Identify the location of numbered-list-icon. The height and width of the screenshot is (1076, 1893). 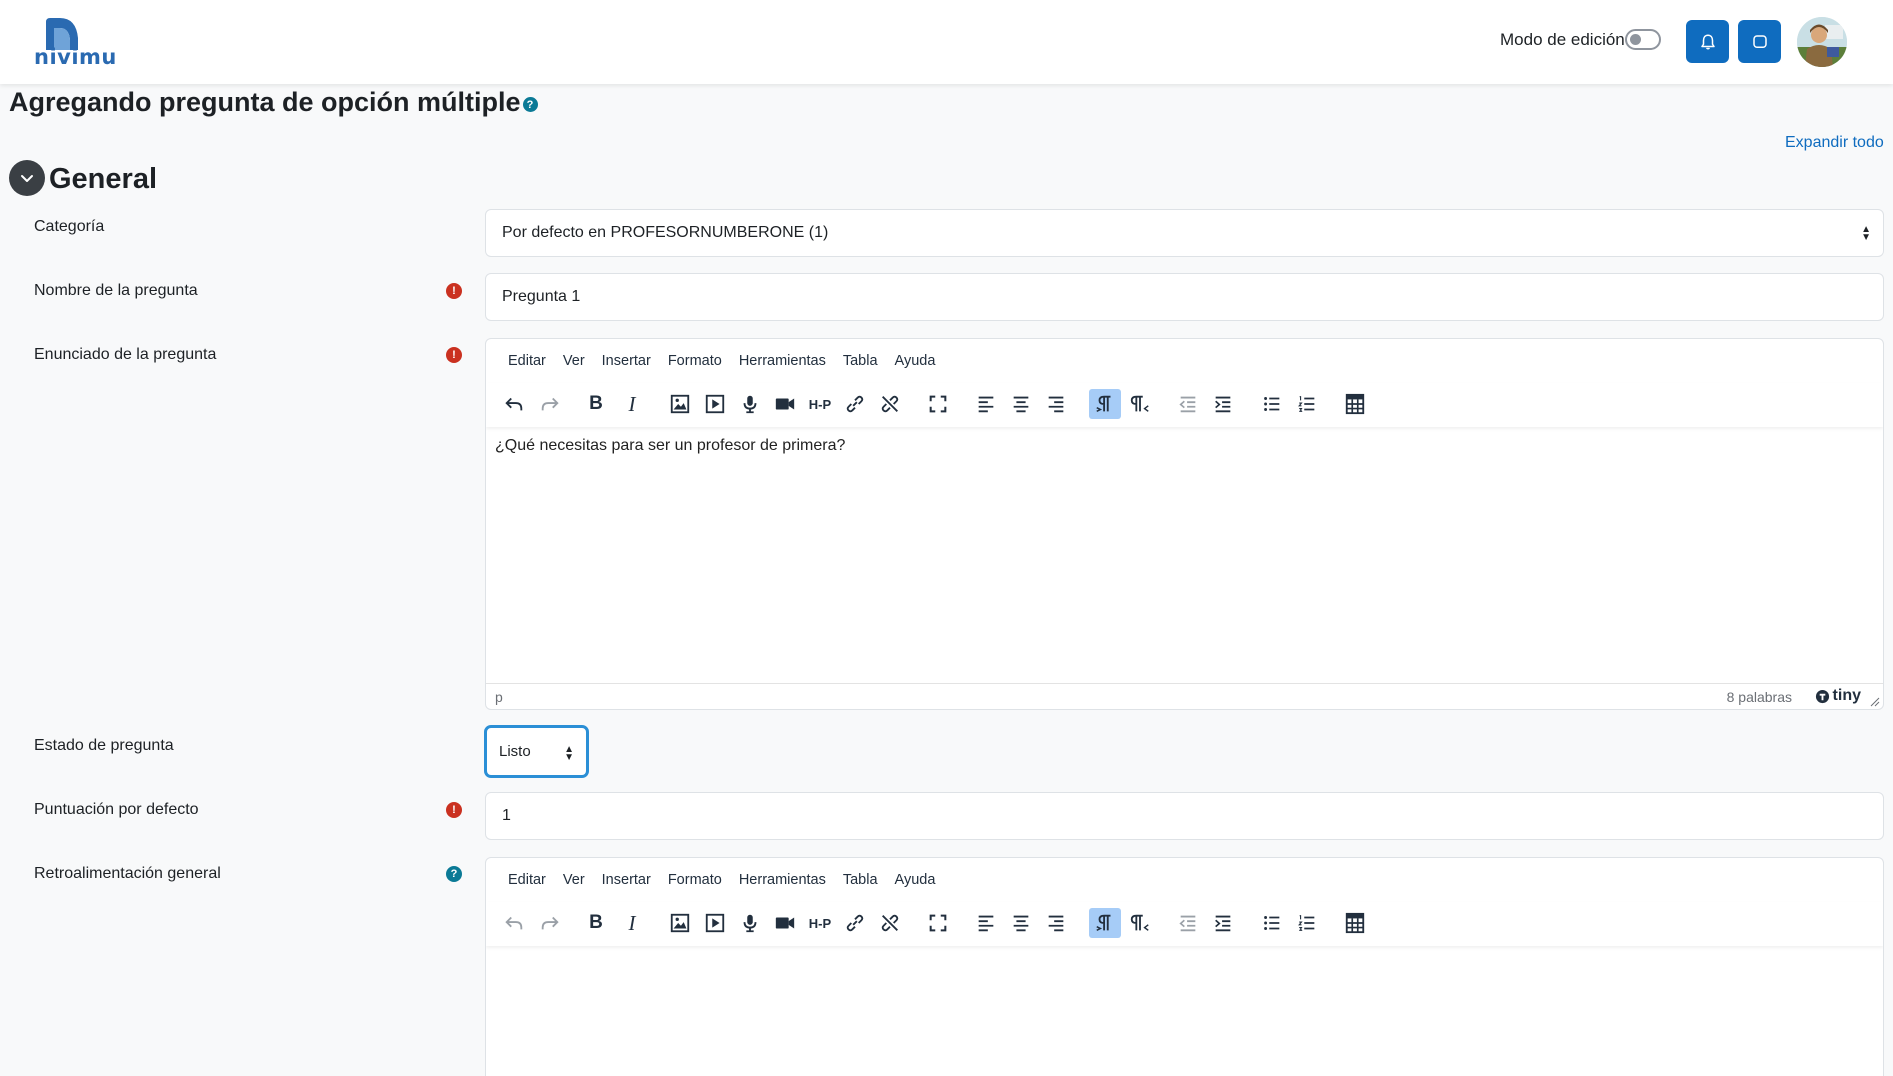
(1306, 923).